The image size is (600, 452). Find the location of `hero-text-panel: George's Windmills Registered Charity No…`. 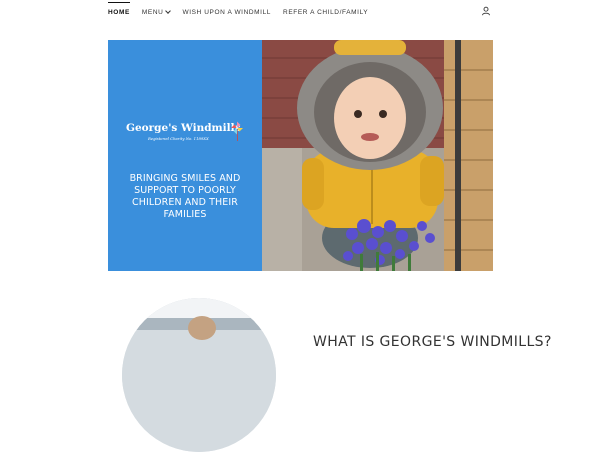

hero-text-panel: George's Windmills Registered Charity No… is located at coordinates (185, 155).